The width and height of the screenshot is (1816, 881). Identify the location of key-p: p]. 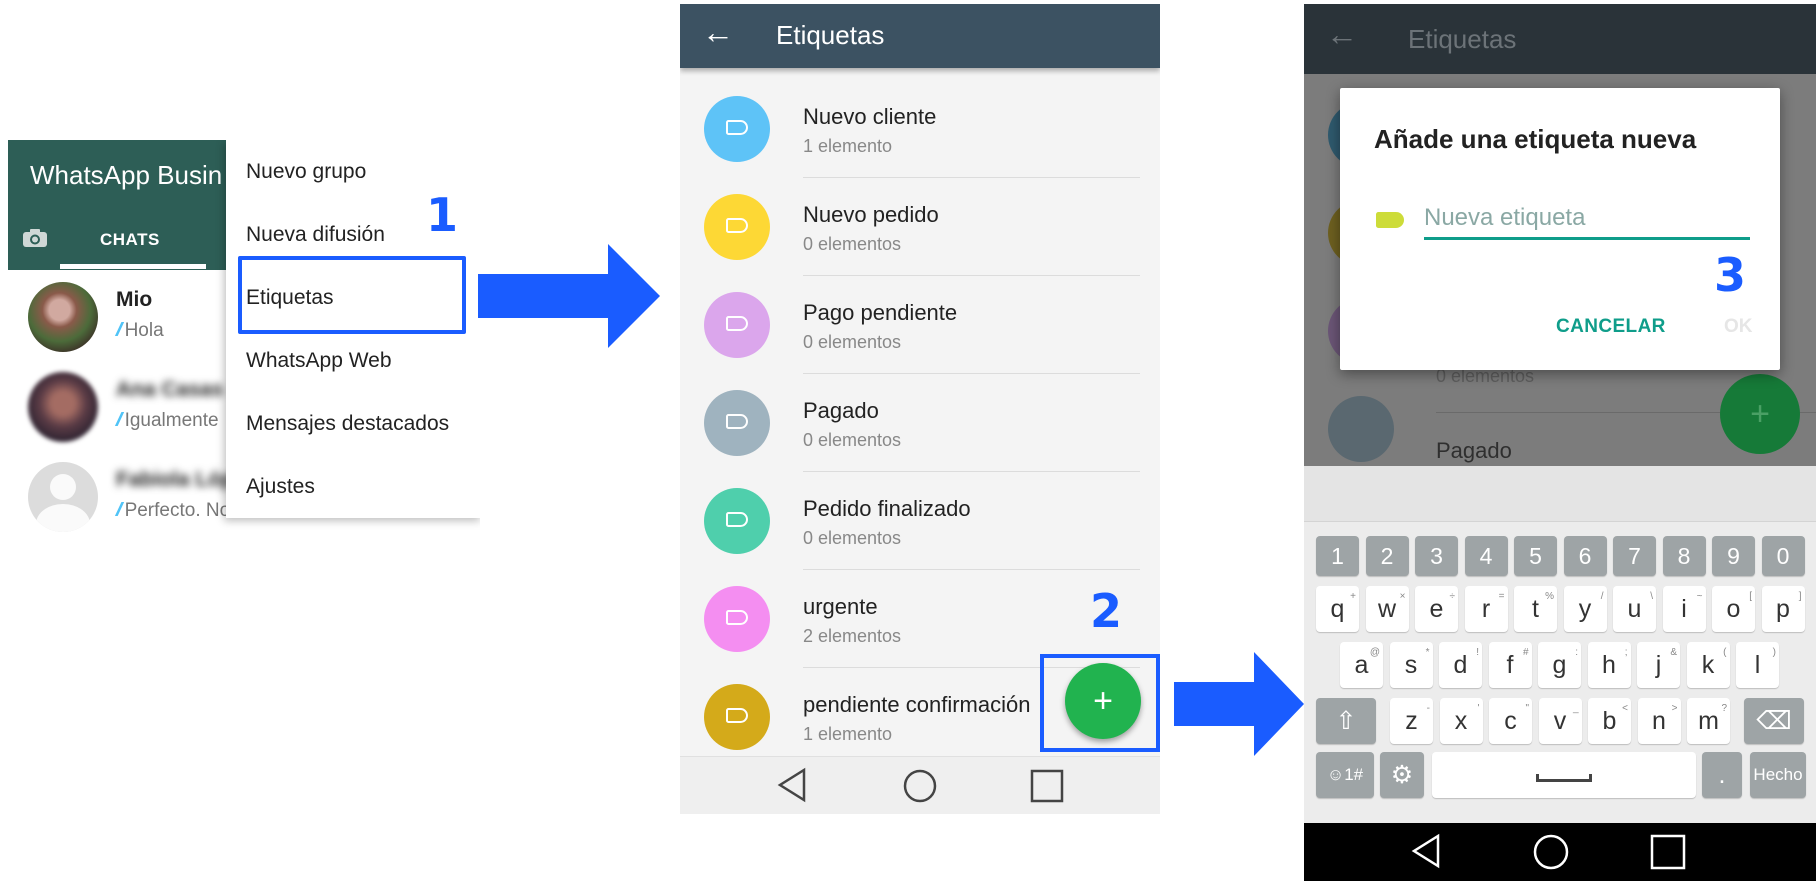
(1783, 609).